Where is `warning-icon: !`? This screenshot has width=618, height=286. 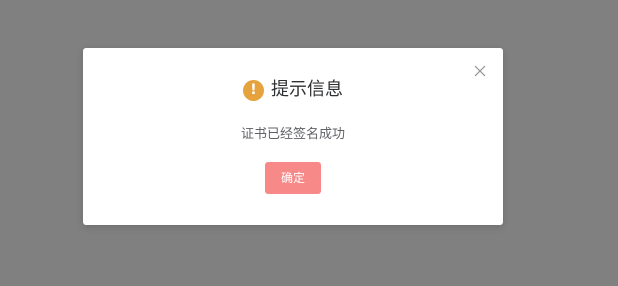
warning-icon: ! is located at coordinates (253, 90).